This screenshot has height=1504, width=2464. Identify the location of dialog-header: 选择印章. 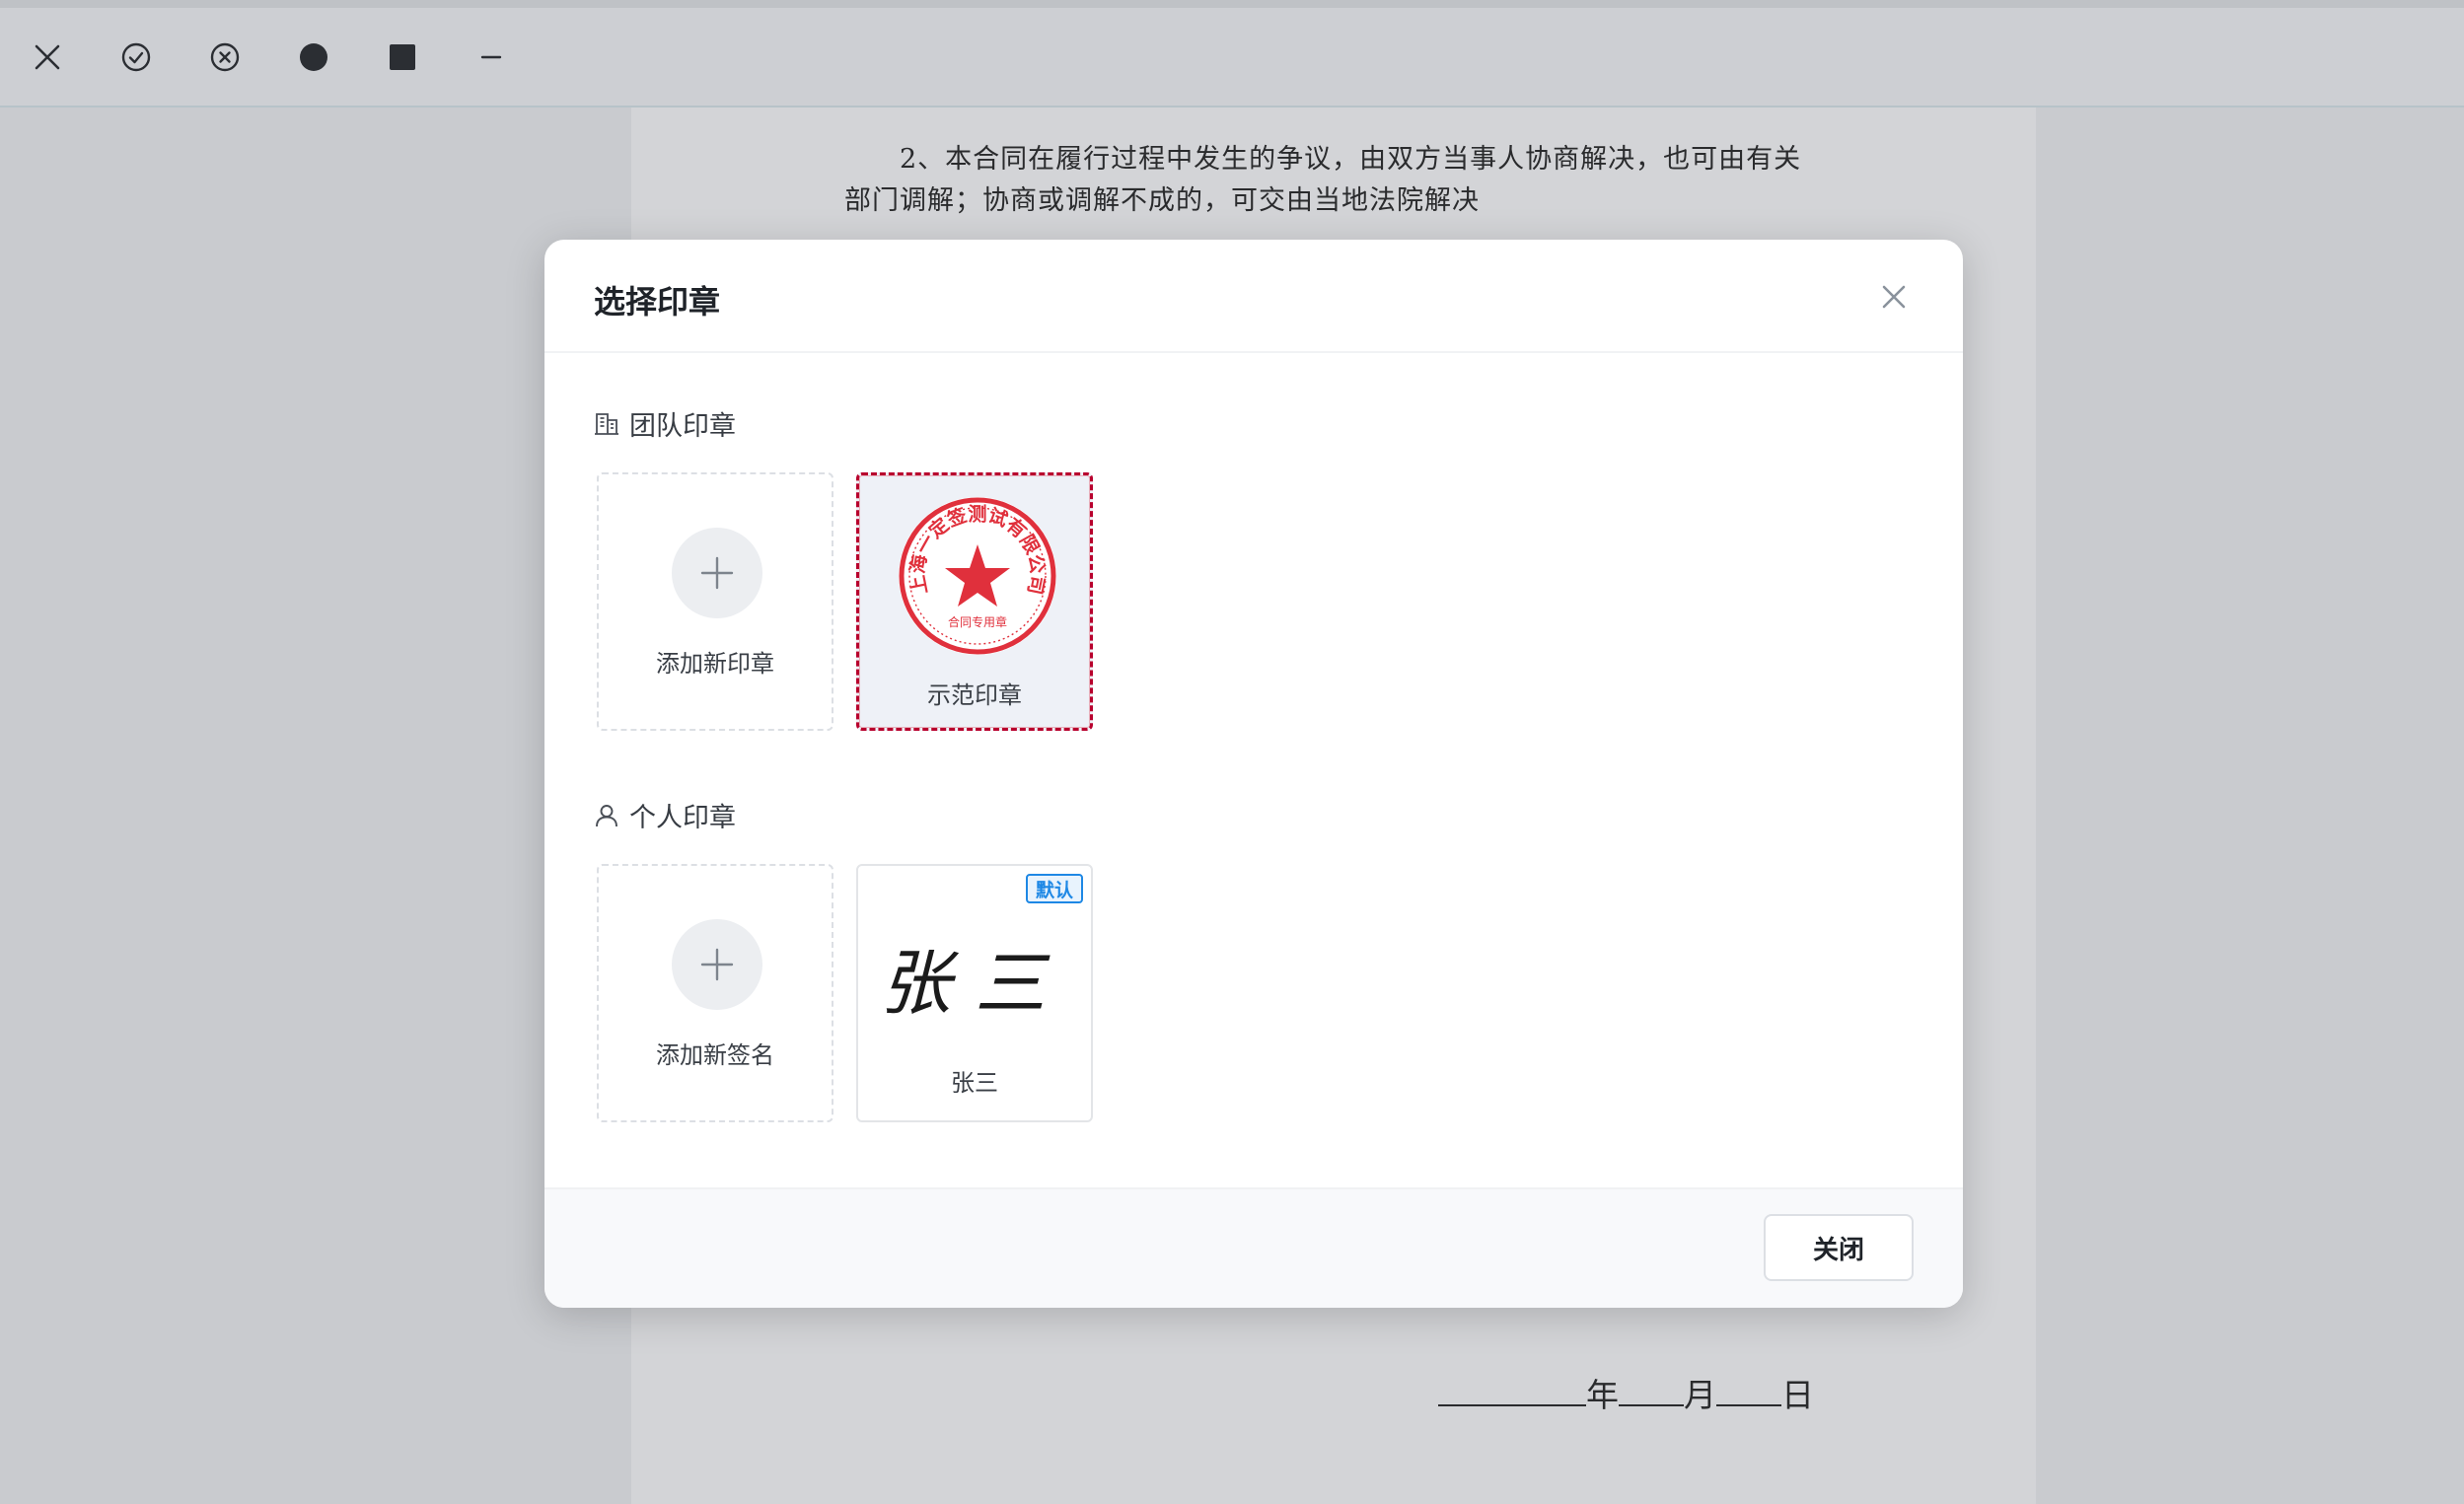
(1253, 296).